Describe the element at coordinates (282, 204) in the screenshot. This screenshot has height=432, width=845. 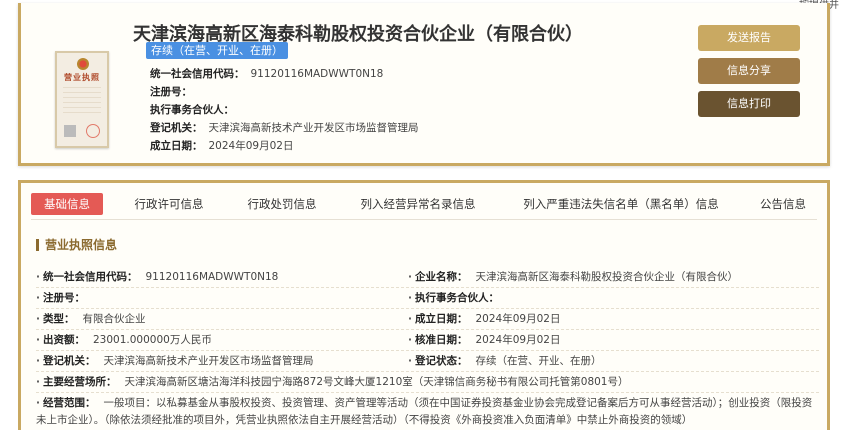
I see `tab-admin-penalty: 行政处罚信息` at that location.